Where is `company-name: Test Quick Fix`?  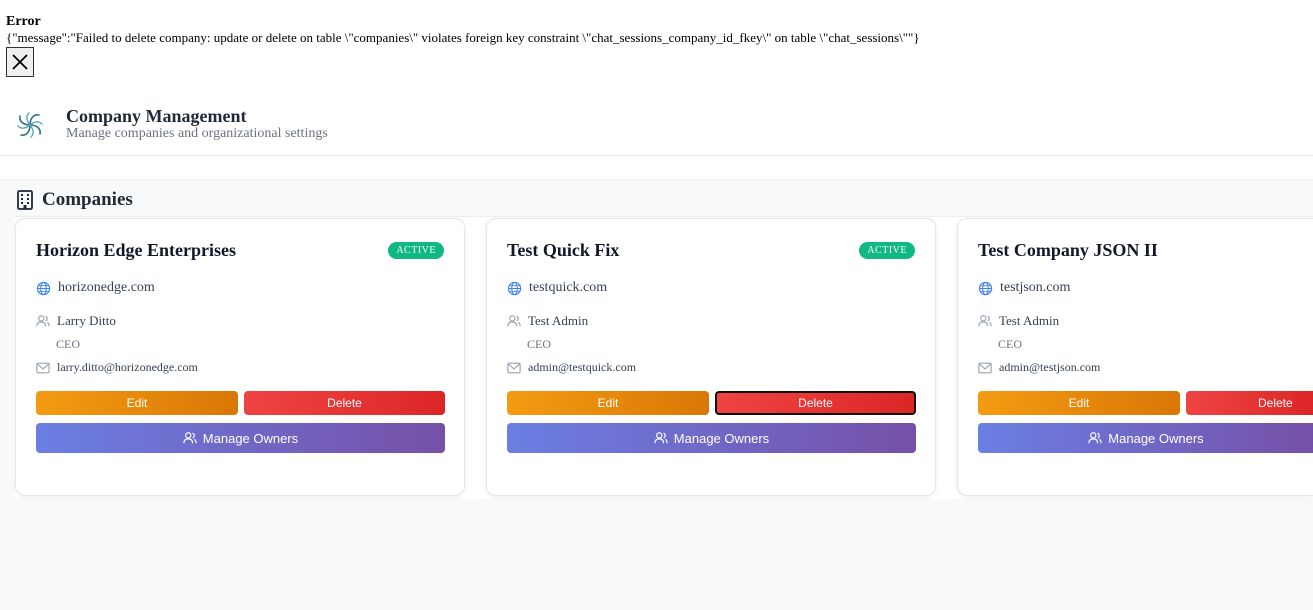
company-name: Test Quick Fix is located at coordinates (563, 250).